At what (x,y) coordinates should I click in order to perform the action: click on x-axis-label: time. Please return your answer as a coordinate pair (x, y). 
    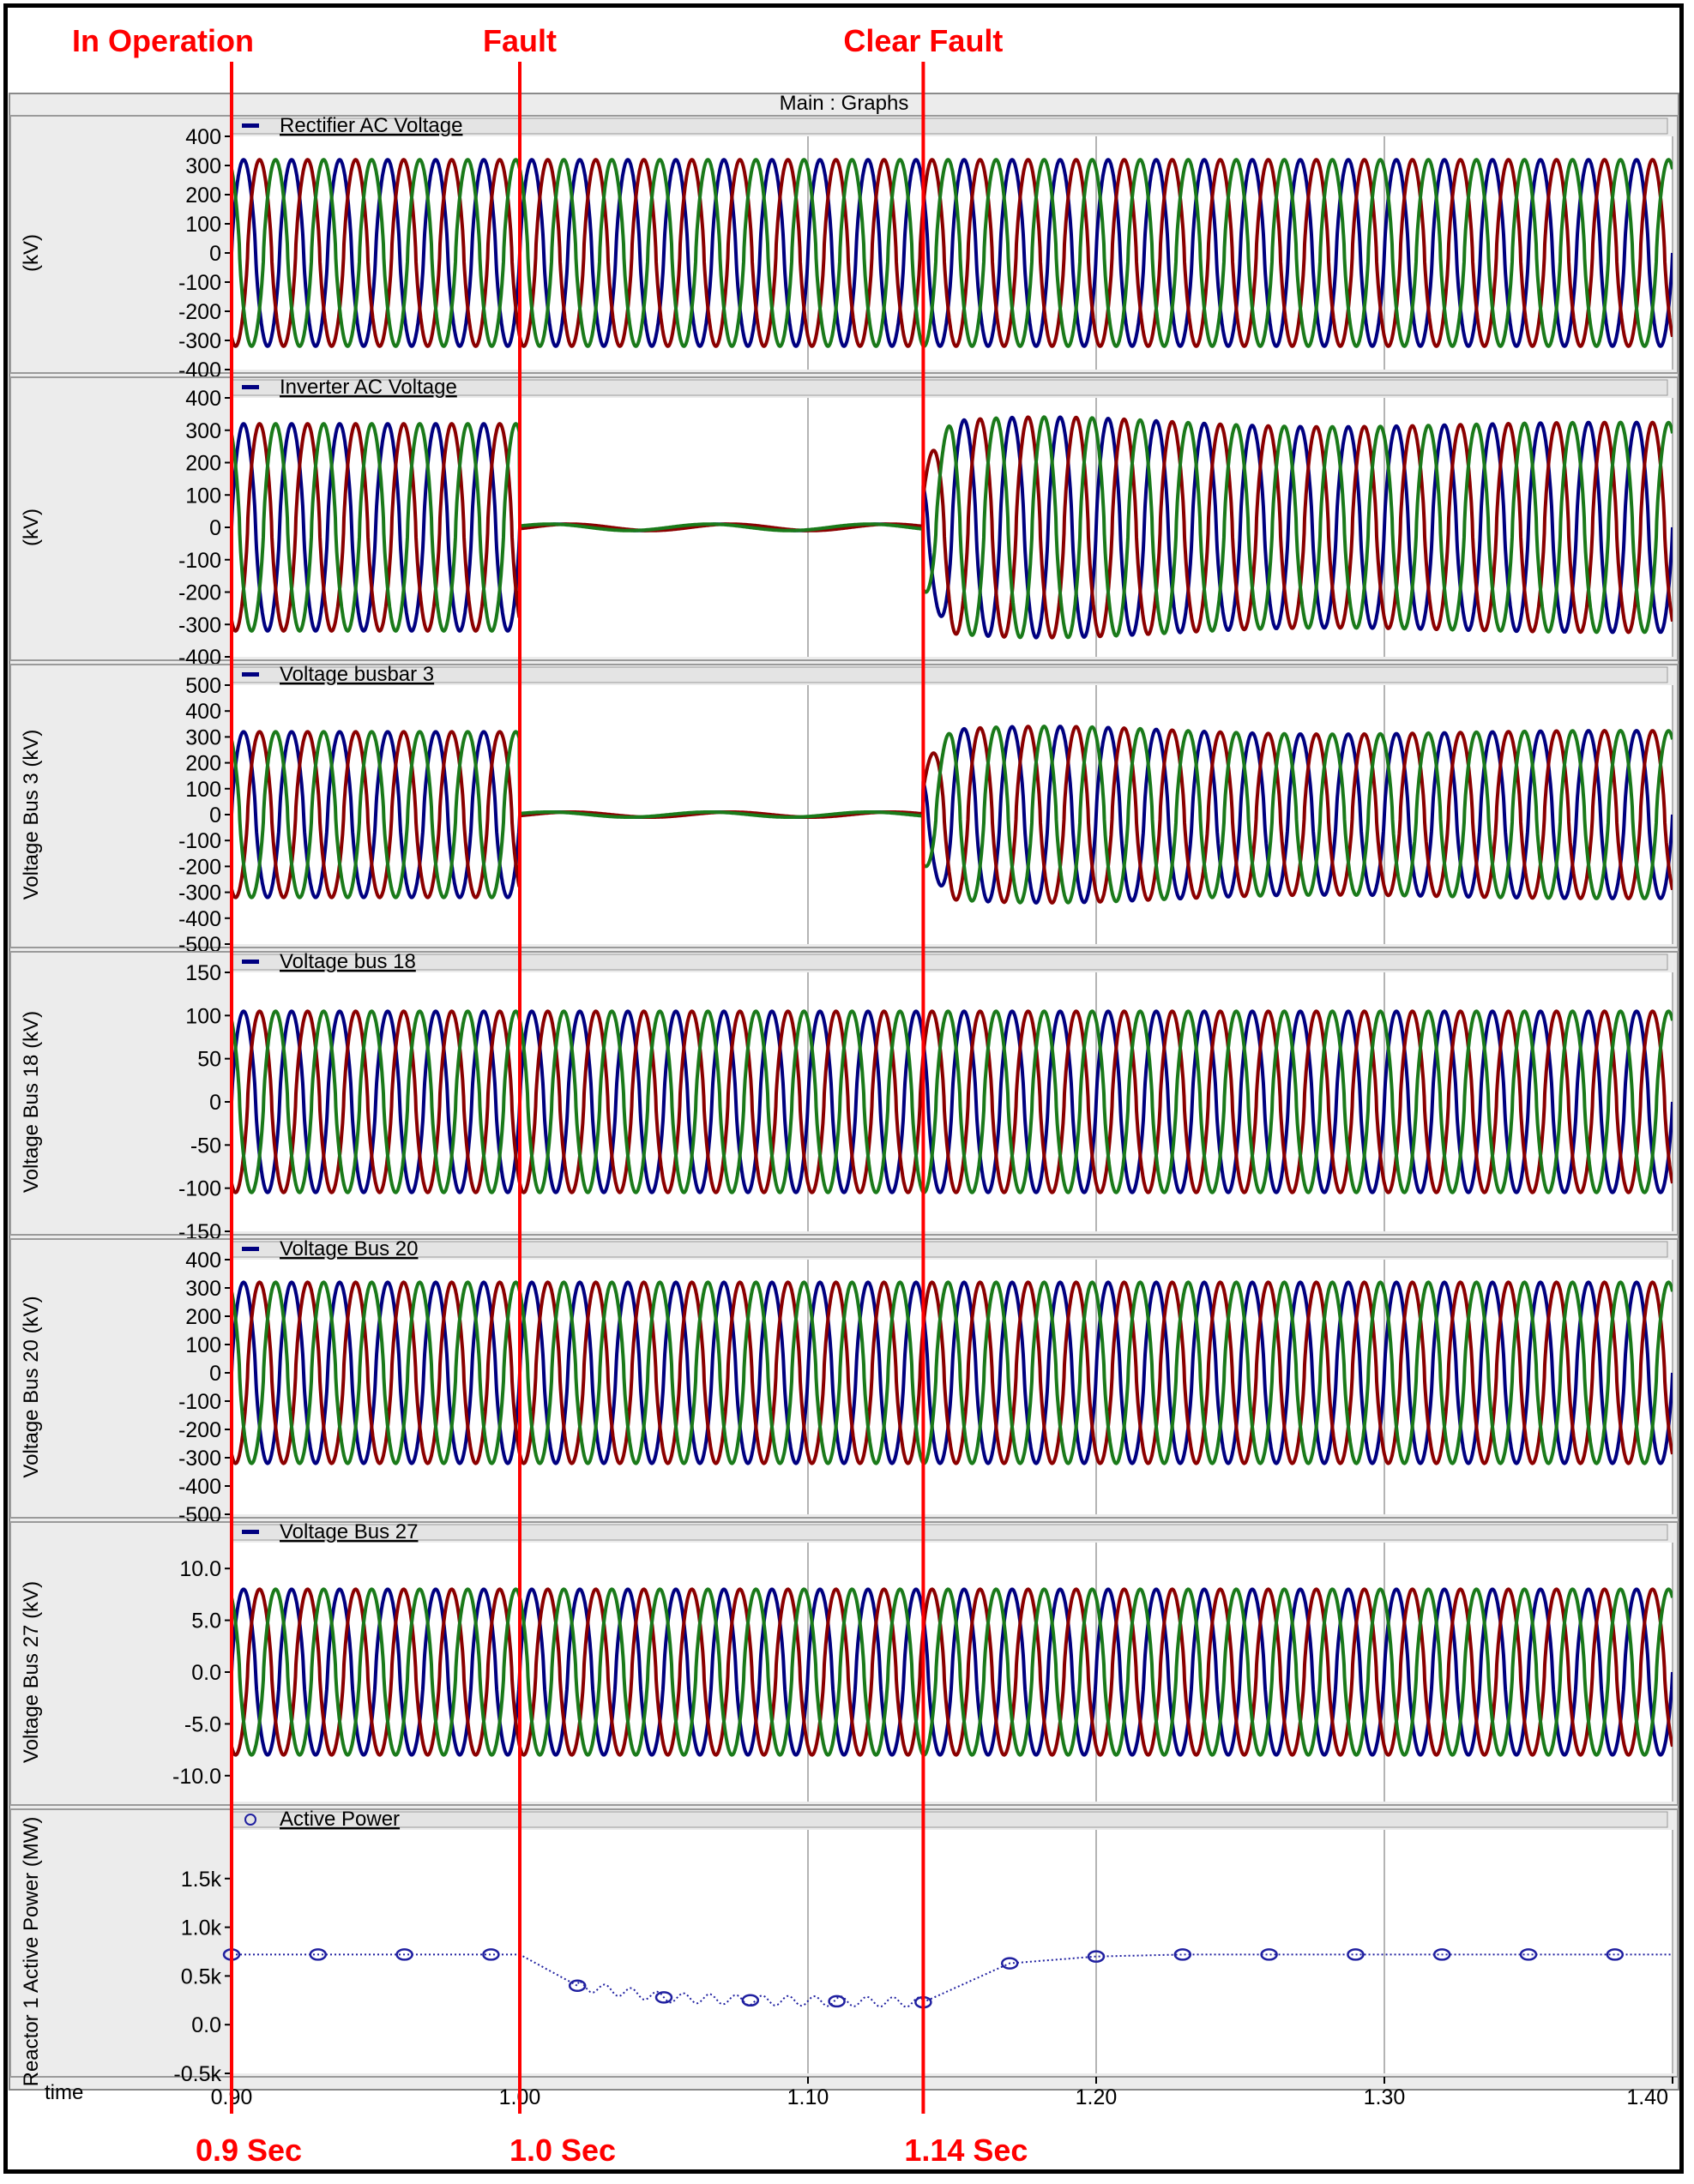
    Looking at the image, I should click on (64, 2092).